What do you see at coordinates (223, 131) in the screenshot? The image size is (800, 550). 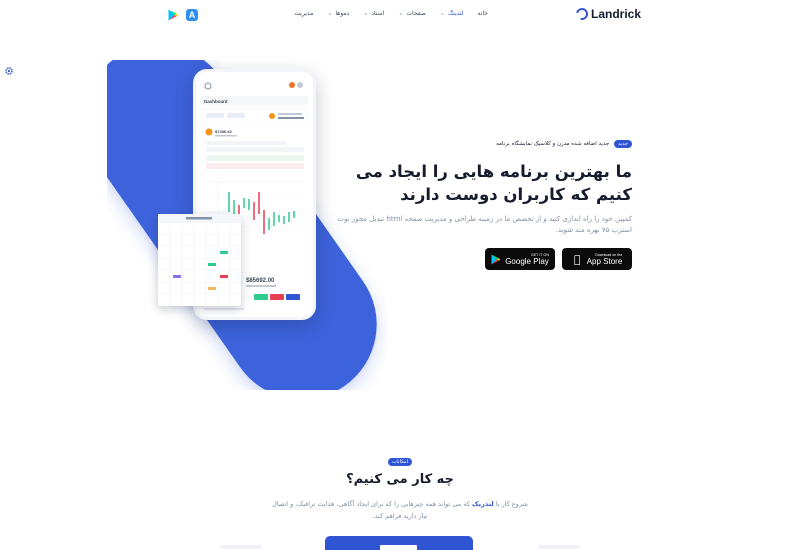 I see `mockup-balance: $7286.40` at bounding box center [223, 131].